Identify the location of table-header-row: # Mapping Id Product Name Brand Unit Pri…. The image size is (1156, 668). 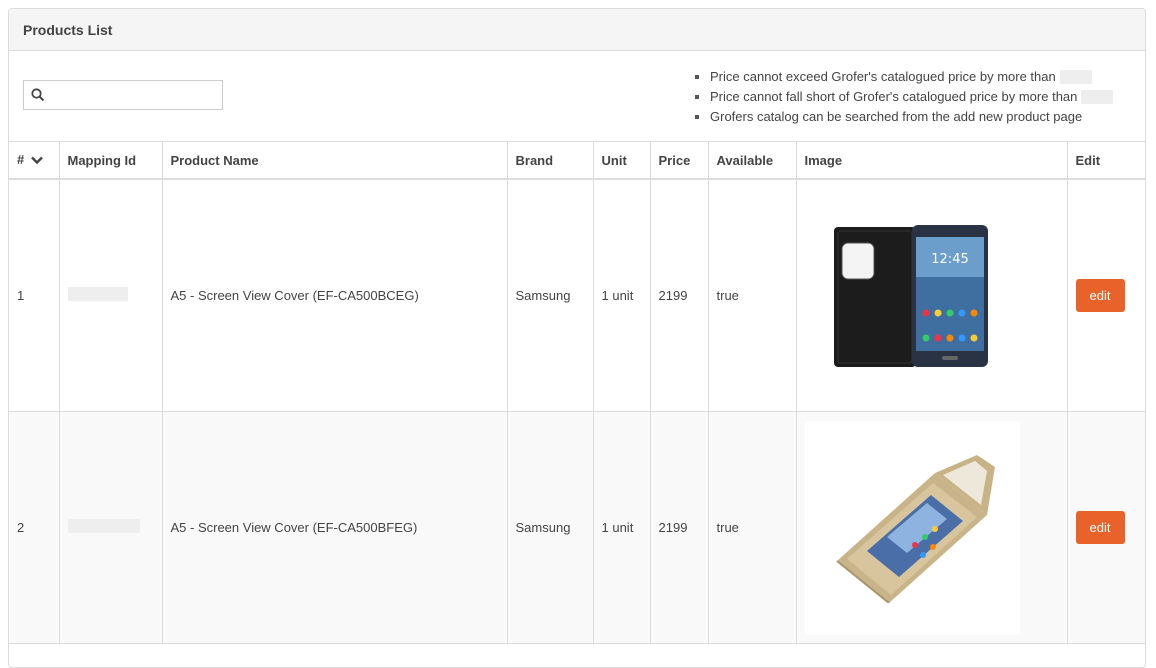
(577, 161).